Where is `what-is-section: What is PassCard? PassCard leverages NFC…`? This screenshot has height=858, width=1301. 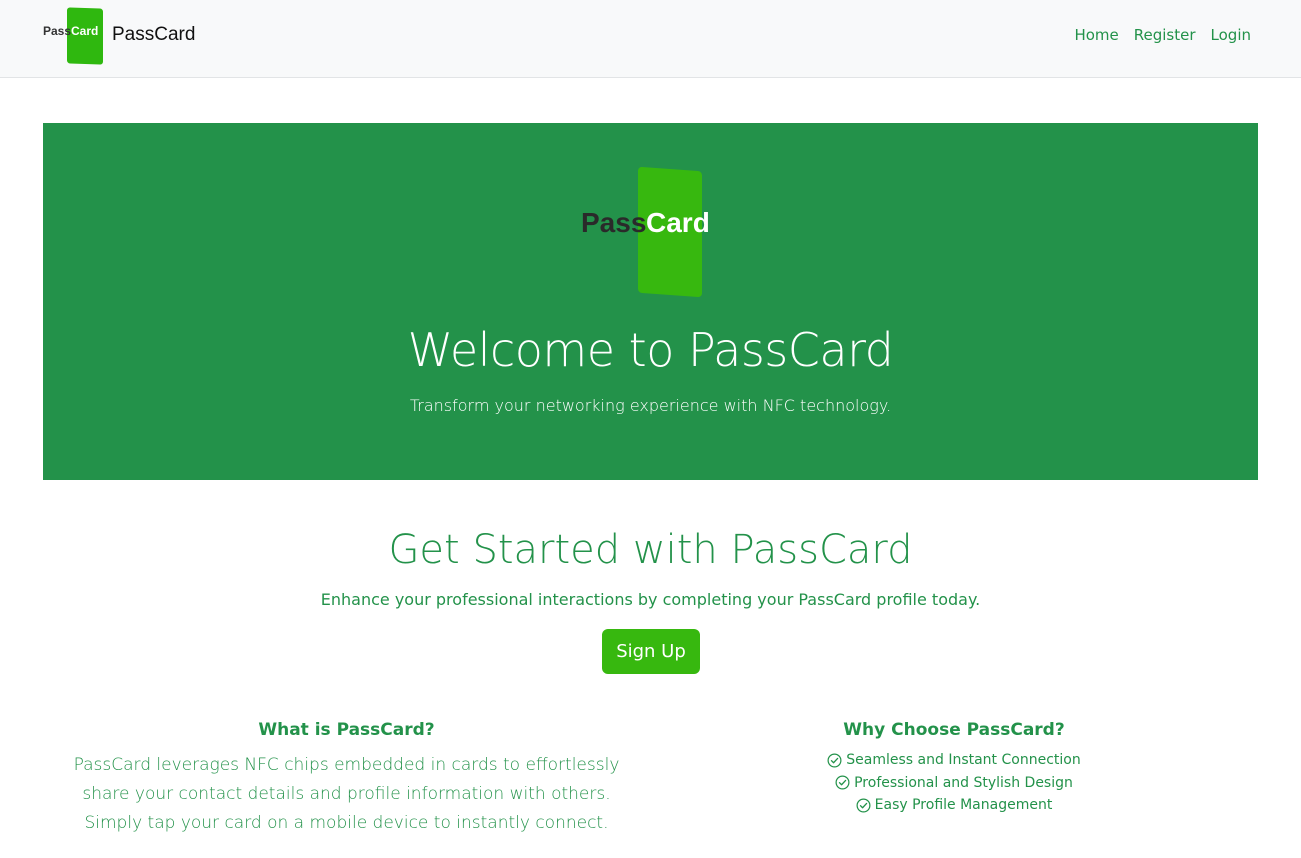 what-is-section: What is PassCard? PassCard leverages NFC… is located at coordinates (346, 778).